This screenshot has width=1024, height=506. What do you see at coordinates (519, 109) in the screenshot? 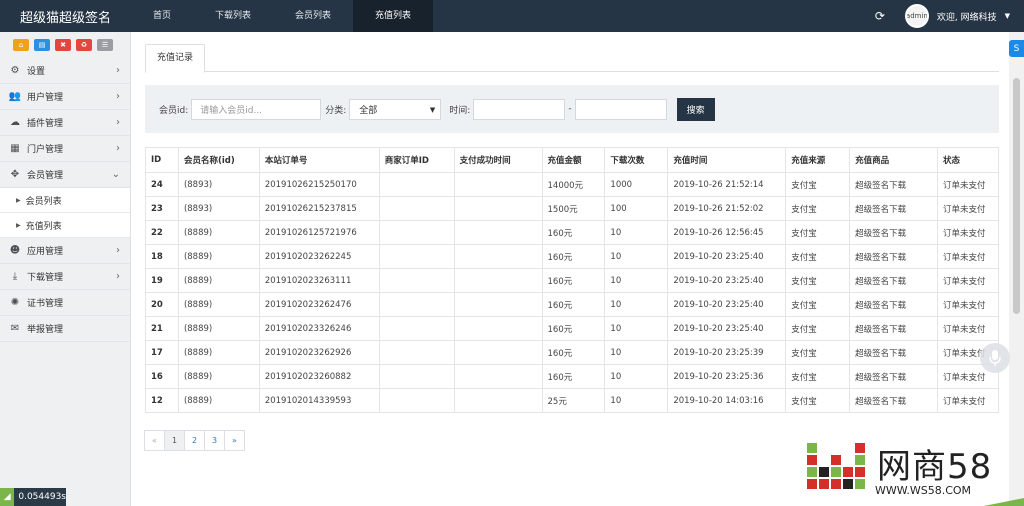
I see `start-time-input` at bounding box center [519, 109].